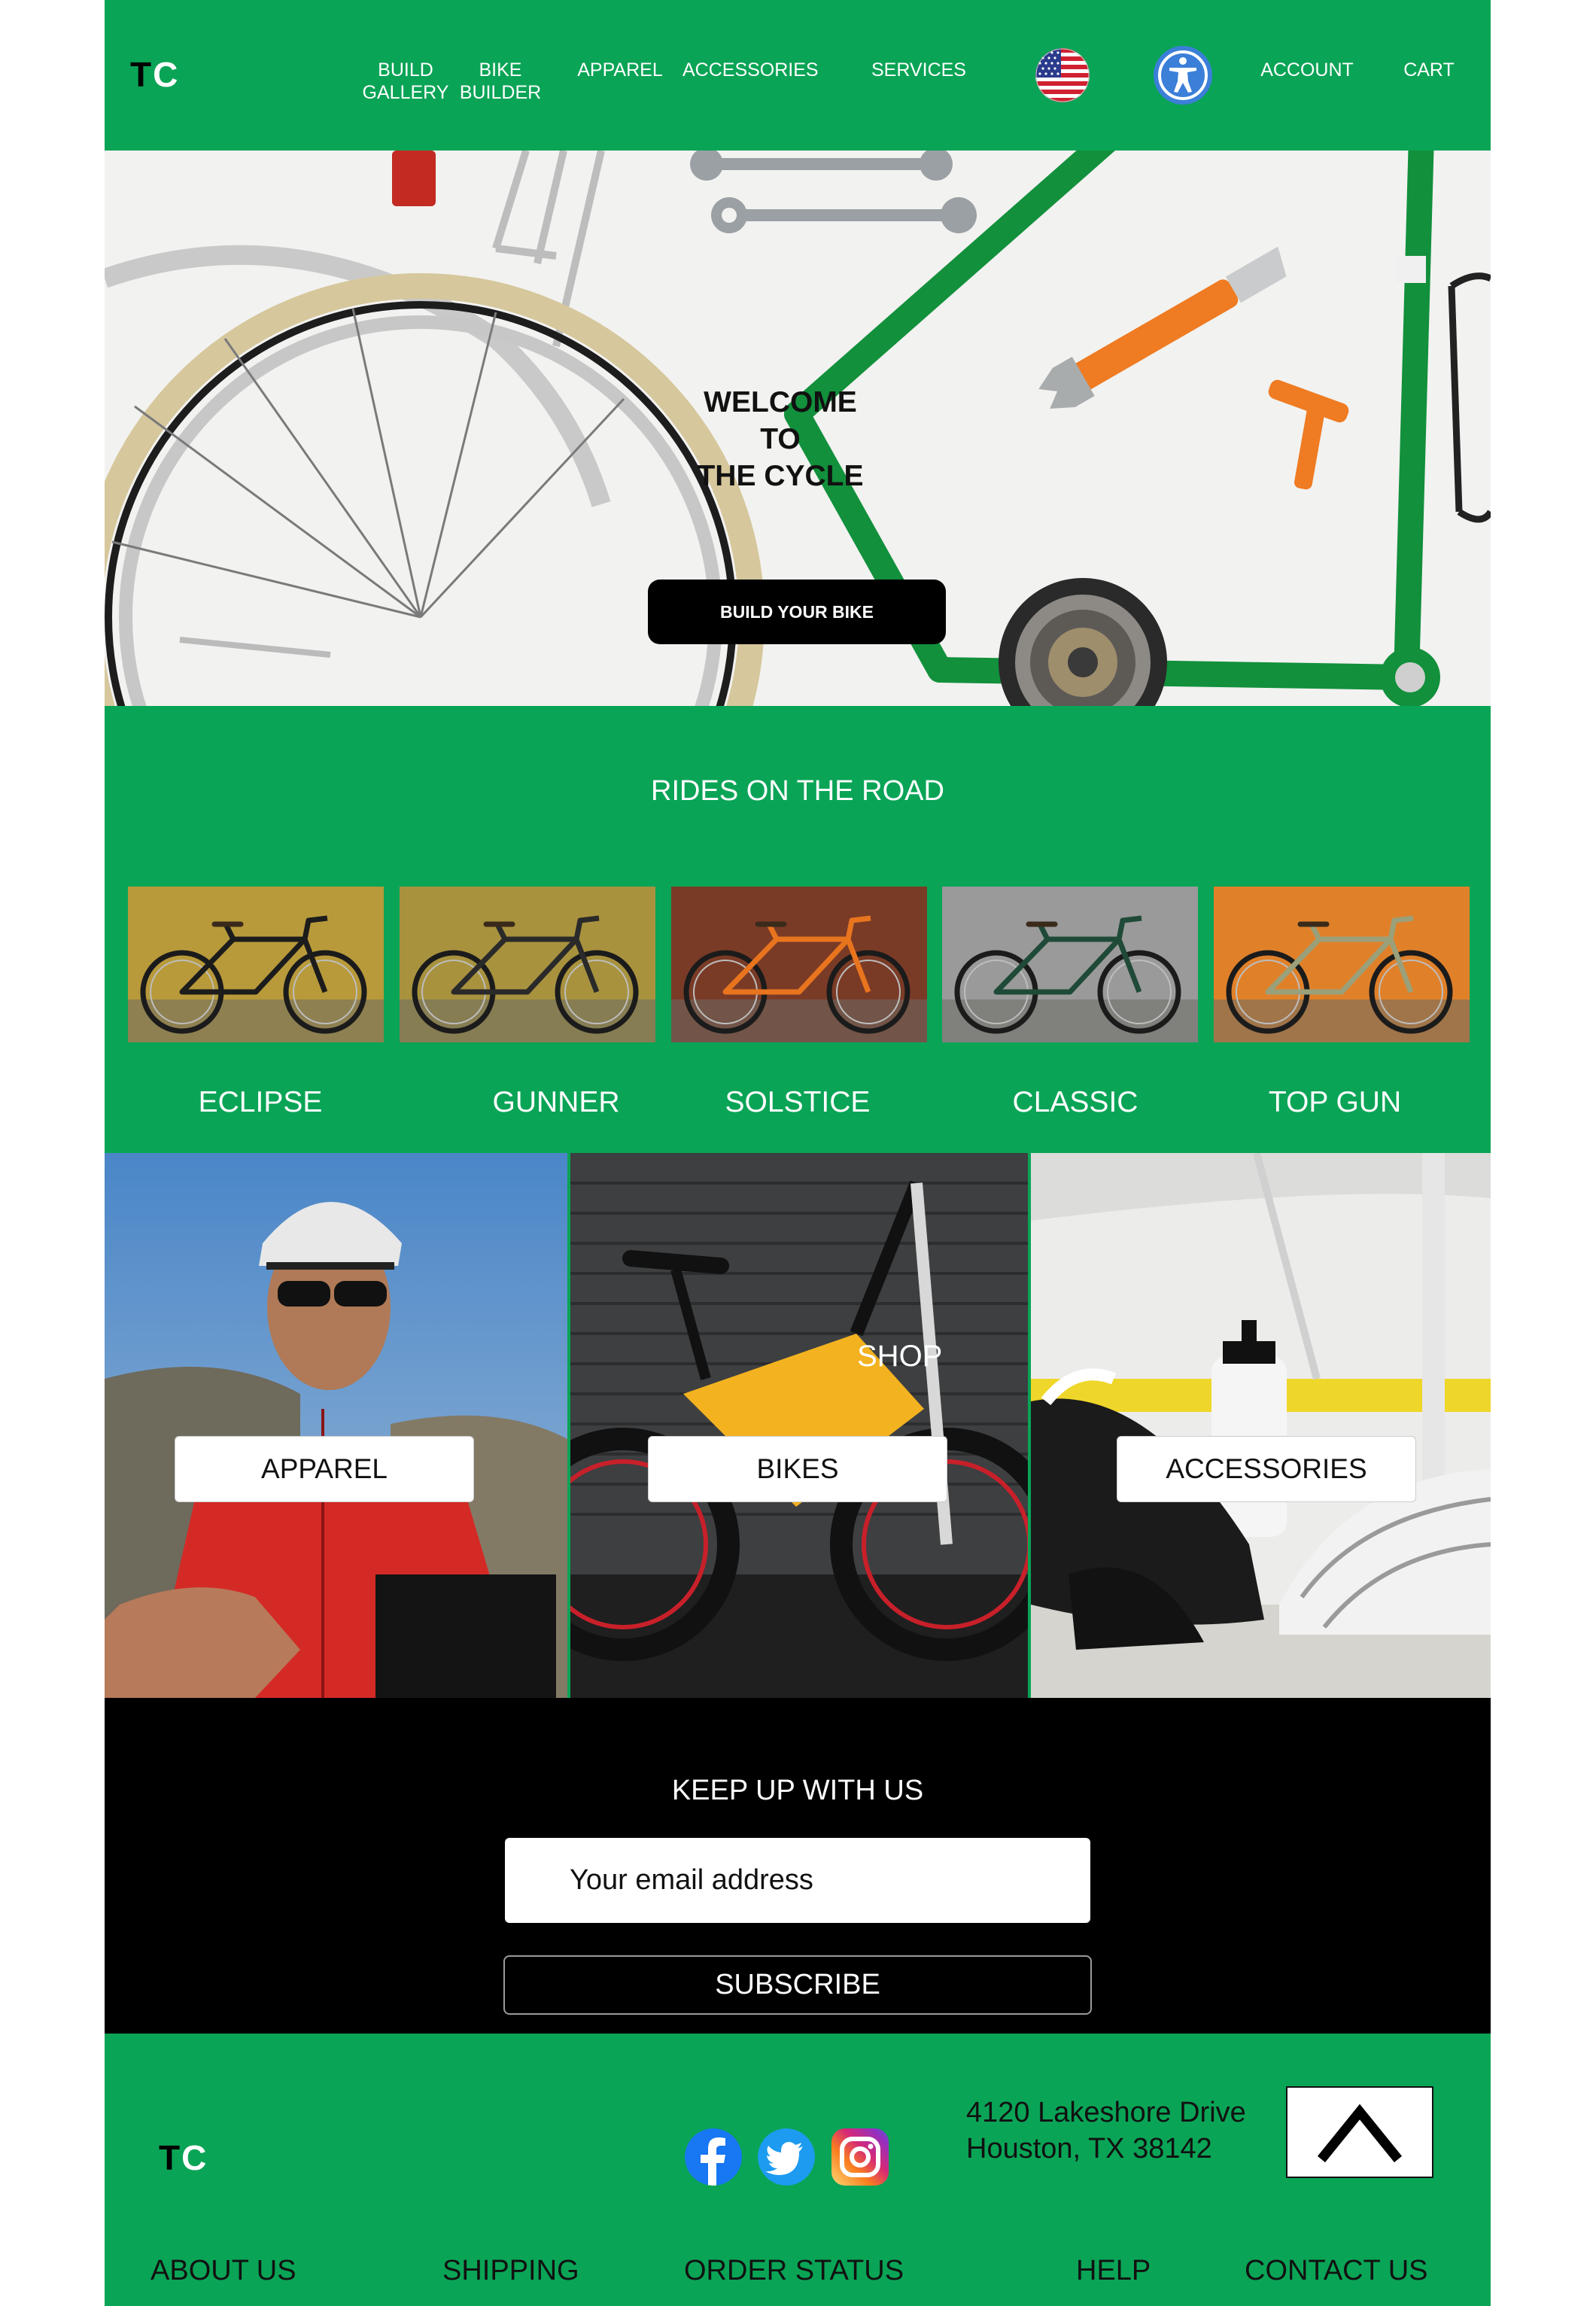 The width and height of the screenshot is (1596, 2306). Describe the element at coordinates (900, 1357) in the screenshot. I see `shop-label: SHOP` at that location.